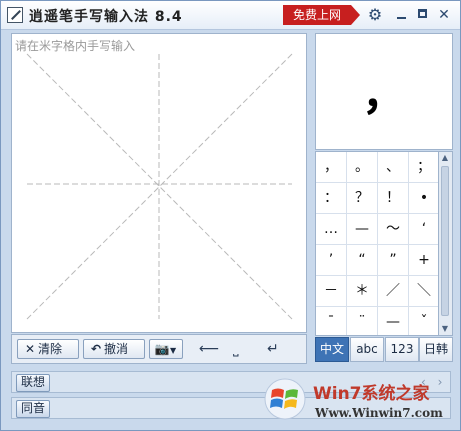 The width and height of the screenshot is (461, 431). I want to click on maximize-icon, so click(422, 13).